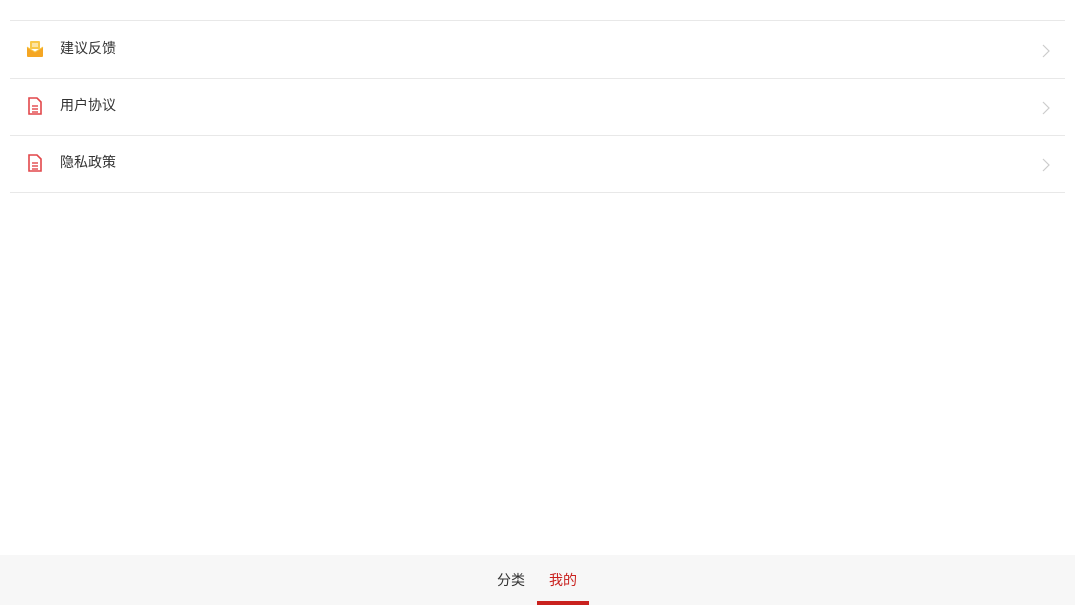 Image resolution: width=1075 pixels, height=607 pixels. I want to click on bottom-tab-bar: 分类 我的, so click(537, 580).